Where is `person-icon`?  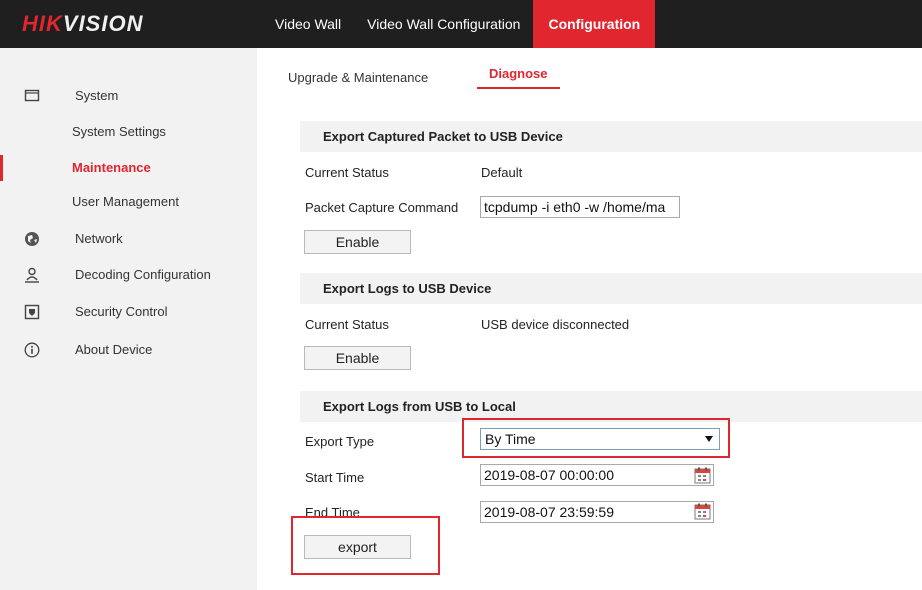 person-icon is located at coordinates (32, 275).